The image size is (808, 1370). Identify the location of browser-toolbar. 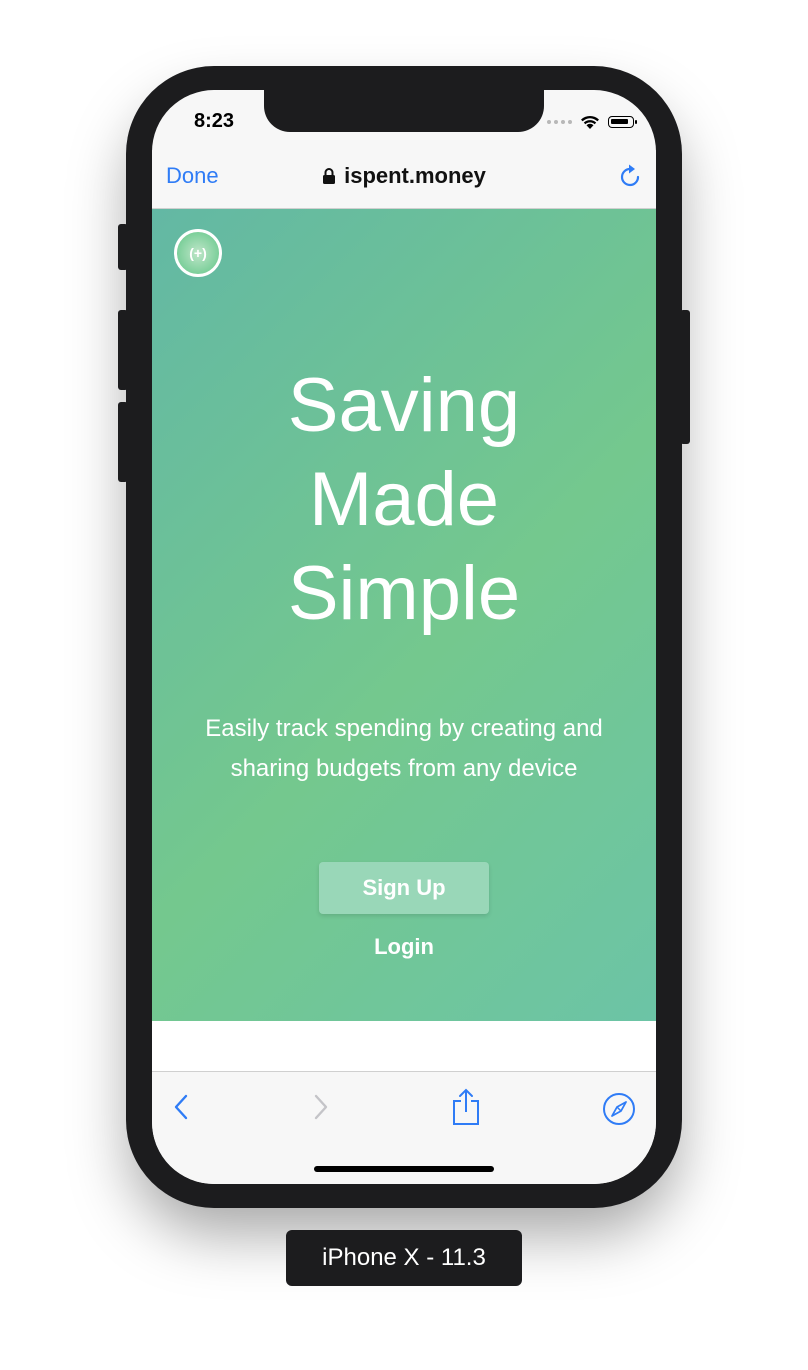
(404, 1127).